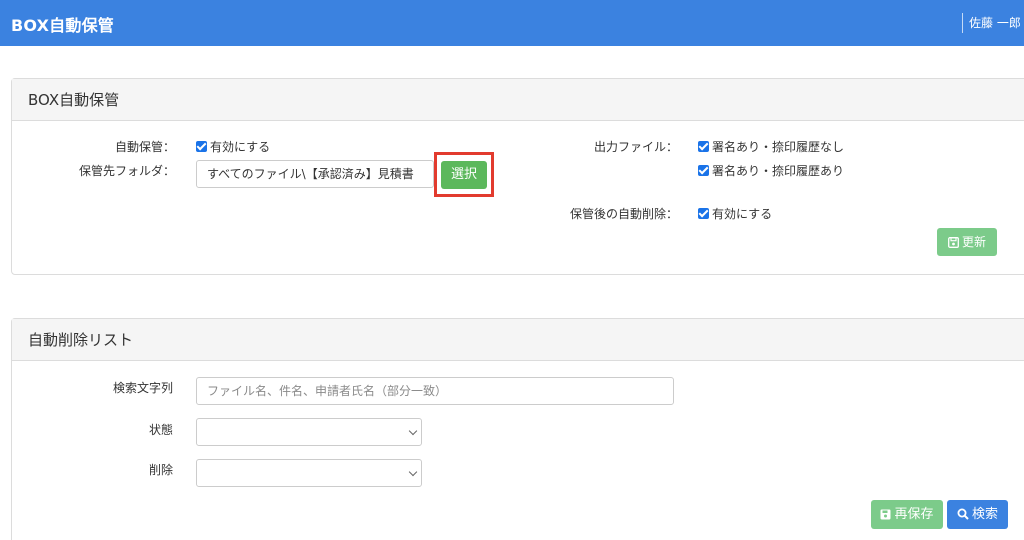 This screenshot has height=540, width=1024. I want to click on search-button: 検索, so click(977, 514).